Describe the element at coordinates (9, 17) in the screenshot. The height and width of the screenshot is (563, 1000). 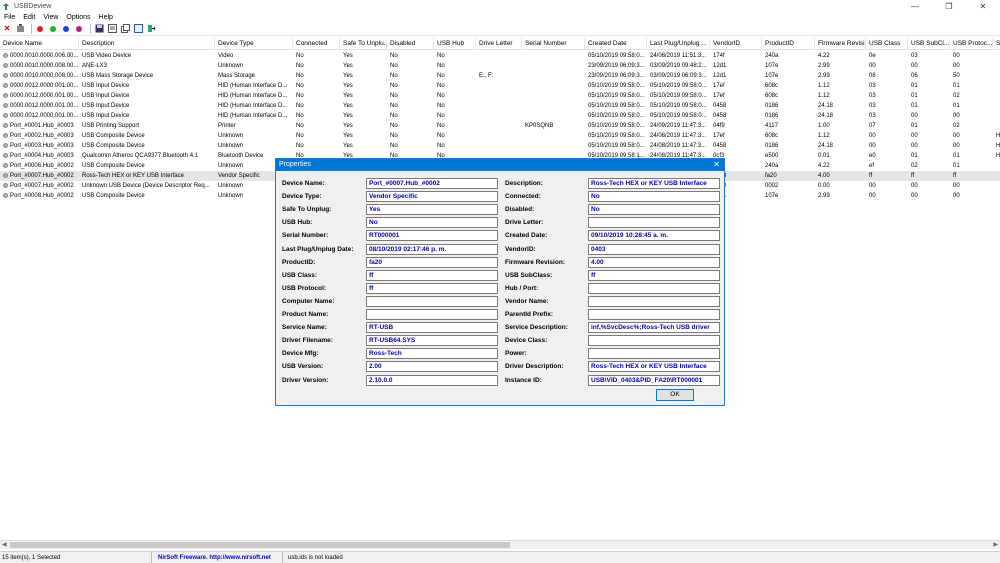
I see `menu-file: File` at that location.